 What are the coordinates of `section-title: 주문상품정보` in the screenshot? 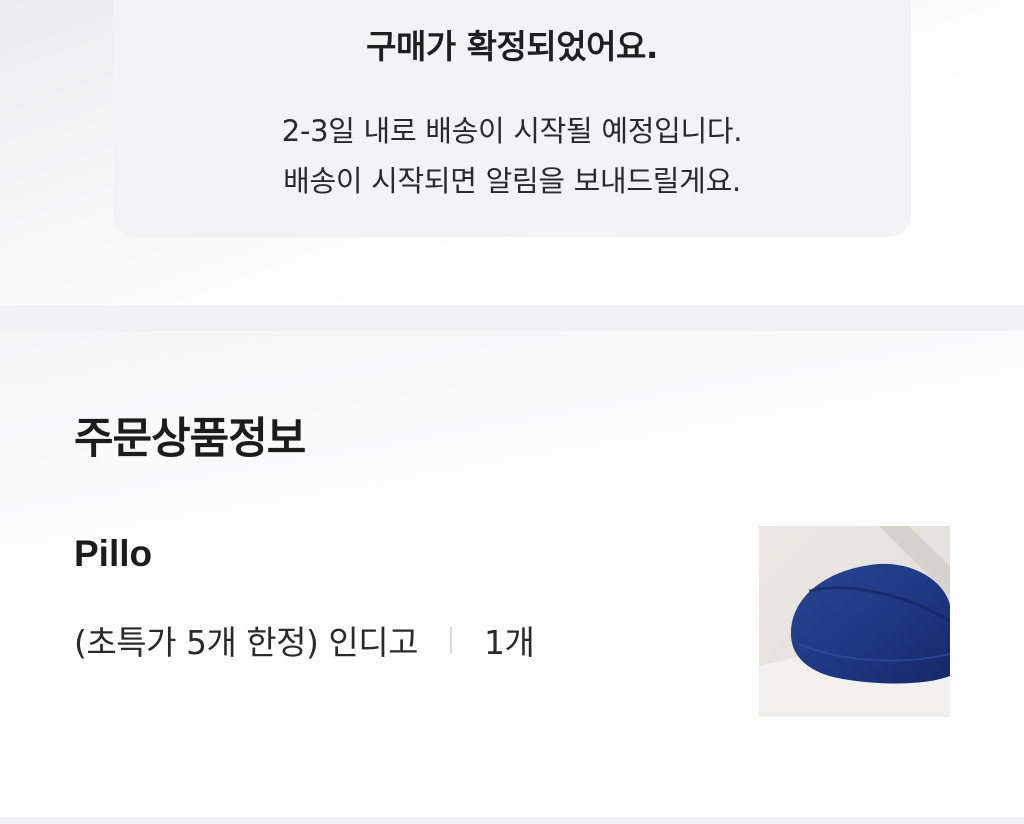 It's located at (190, 439).